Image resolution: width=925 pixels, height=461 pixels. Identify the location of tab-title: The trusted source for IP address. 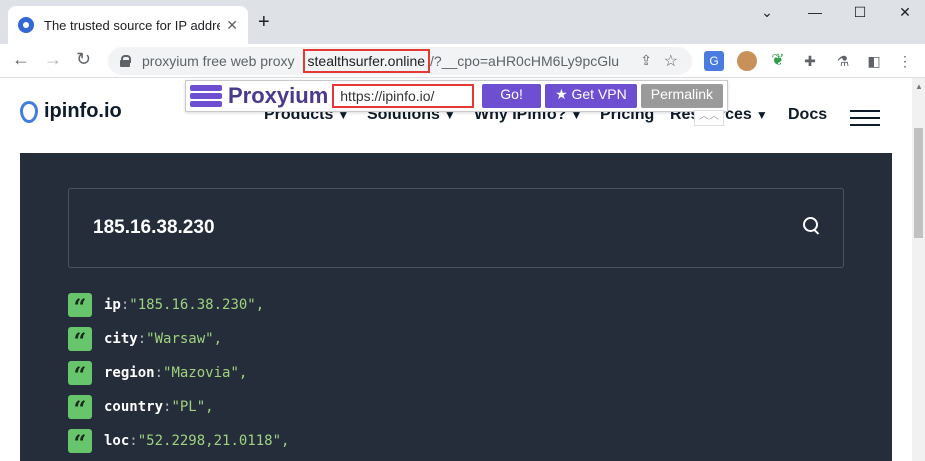
(132, 25).